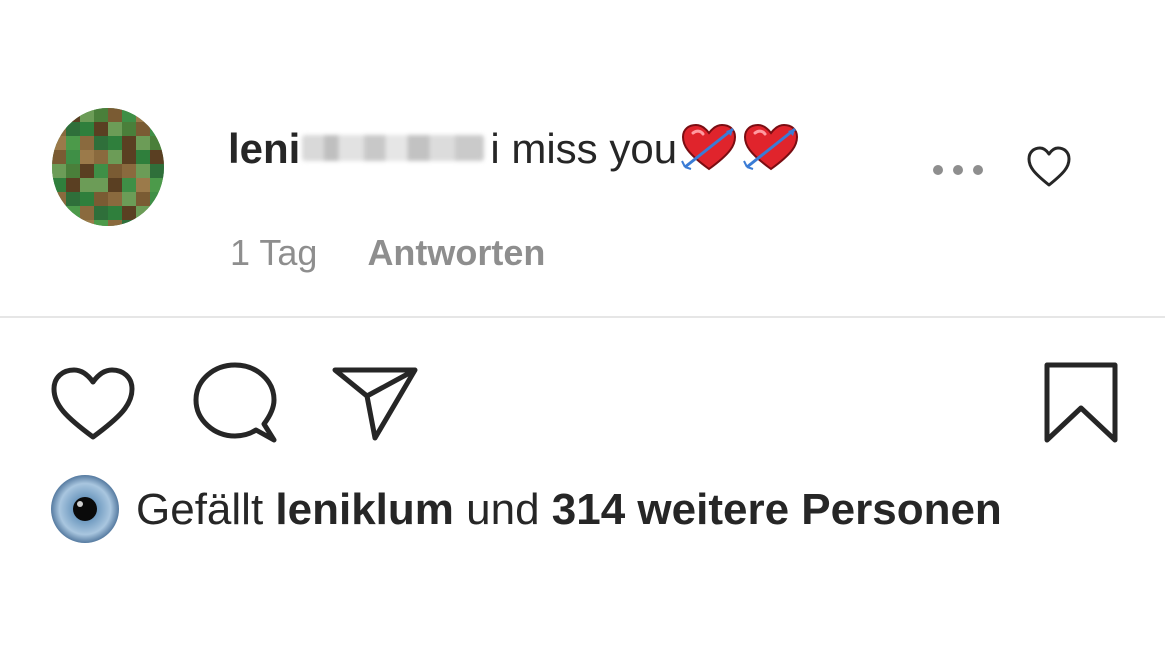  Describe the element at coordinates (456, 252) in the screenshot. I see `reply-button: Antworten` at that location.